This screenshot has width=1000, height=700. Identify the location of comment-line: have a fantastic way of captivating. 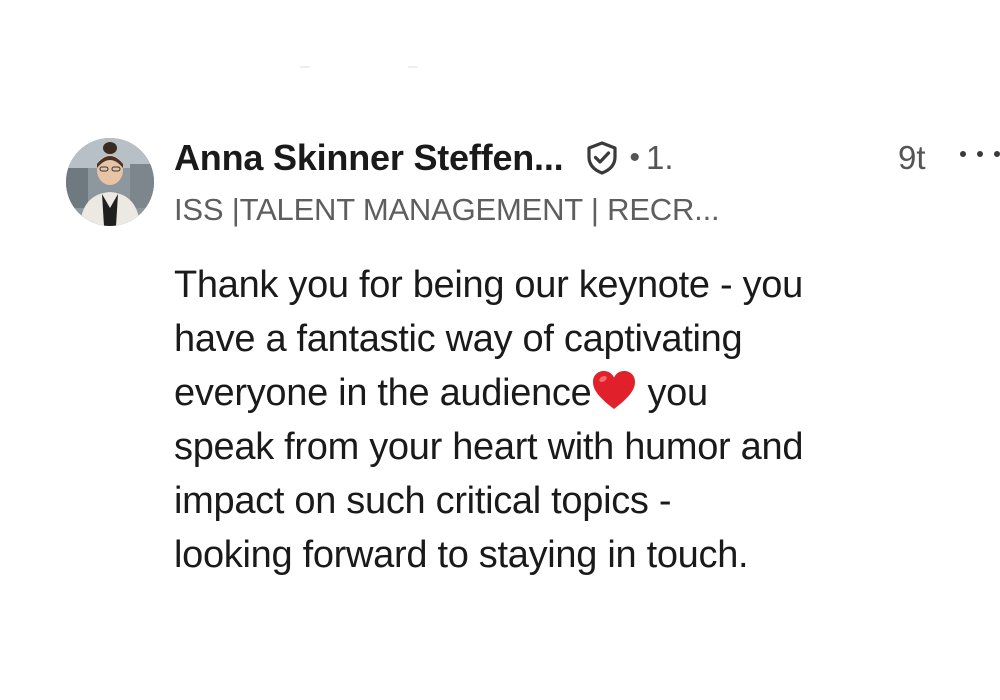
(458, 339).